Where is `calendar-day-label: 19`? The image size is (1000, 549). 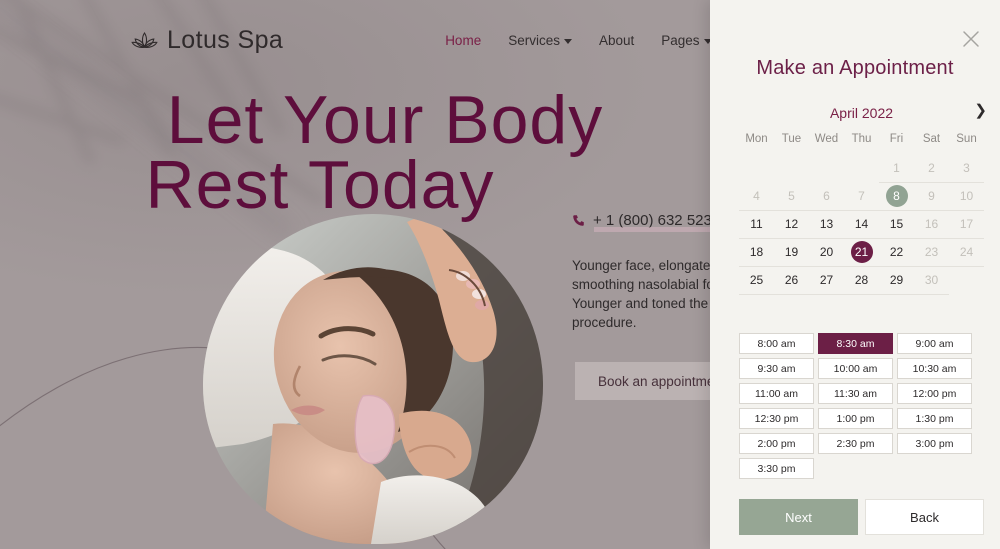
calendar-day-label: 19 is located at coordinates (791, 252).